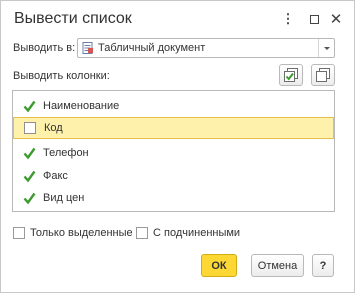 Image resolution: width=355 pixels, height=293 pixels. I want to click on checkbox-unchecked-icon, so click(30, 128).